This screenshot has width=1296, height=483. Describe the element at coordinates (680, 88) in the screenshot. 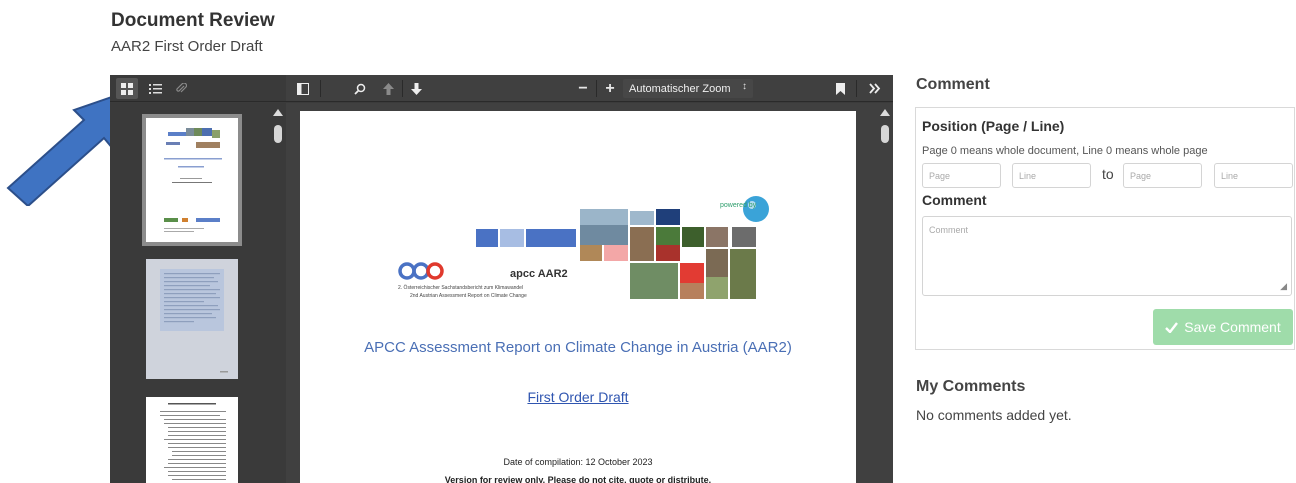

I see `zoom-select-value: Automatischer Zoom` at that location.